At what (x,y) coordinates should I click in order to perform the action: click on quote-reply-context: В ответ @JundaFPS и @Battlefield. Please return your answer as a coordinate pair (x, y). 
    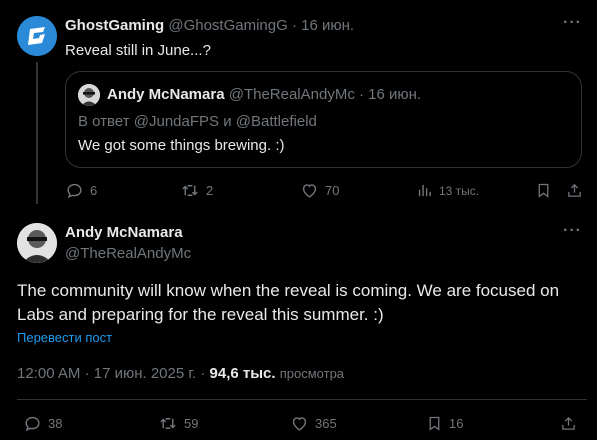
    Looking at the image, I should click on (197, 121).